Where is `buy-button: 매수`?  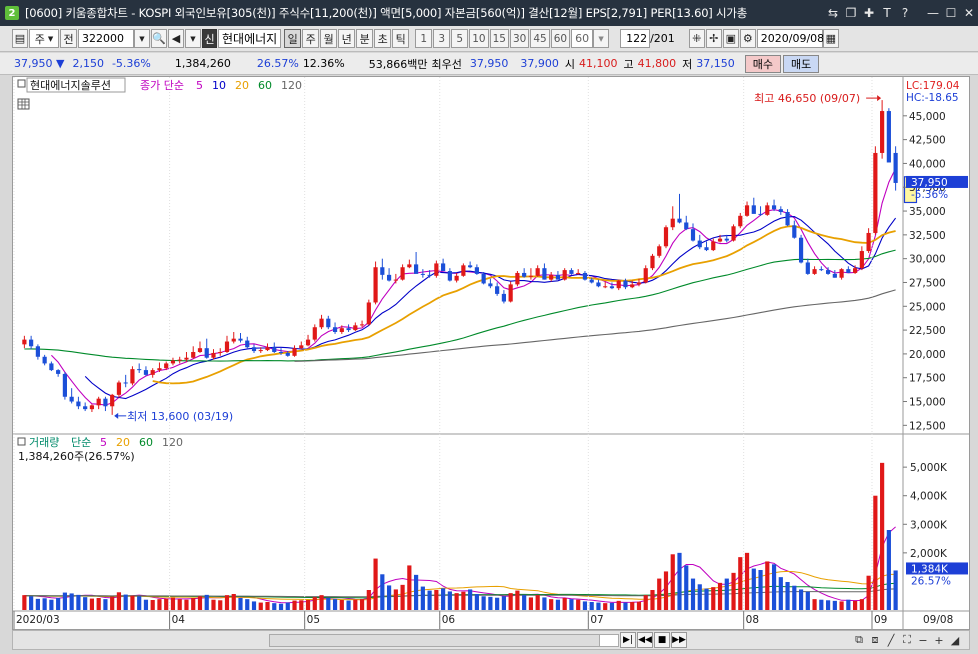 buy-button: 매수 is located at coordinates (762, 63).